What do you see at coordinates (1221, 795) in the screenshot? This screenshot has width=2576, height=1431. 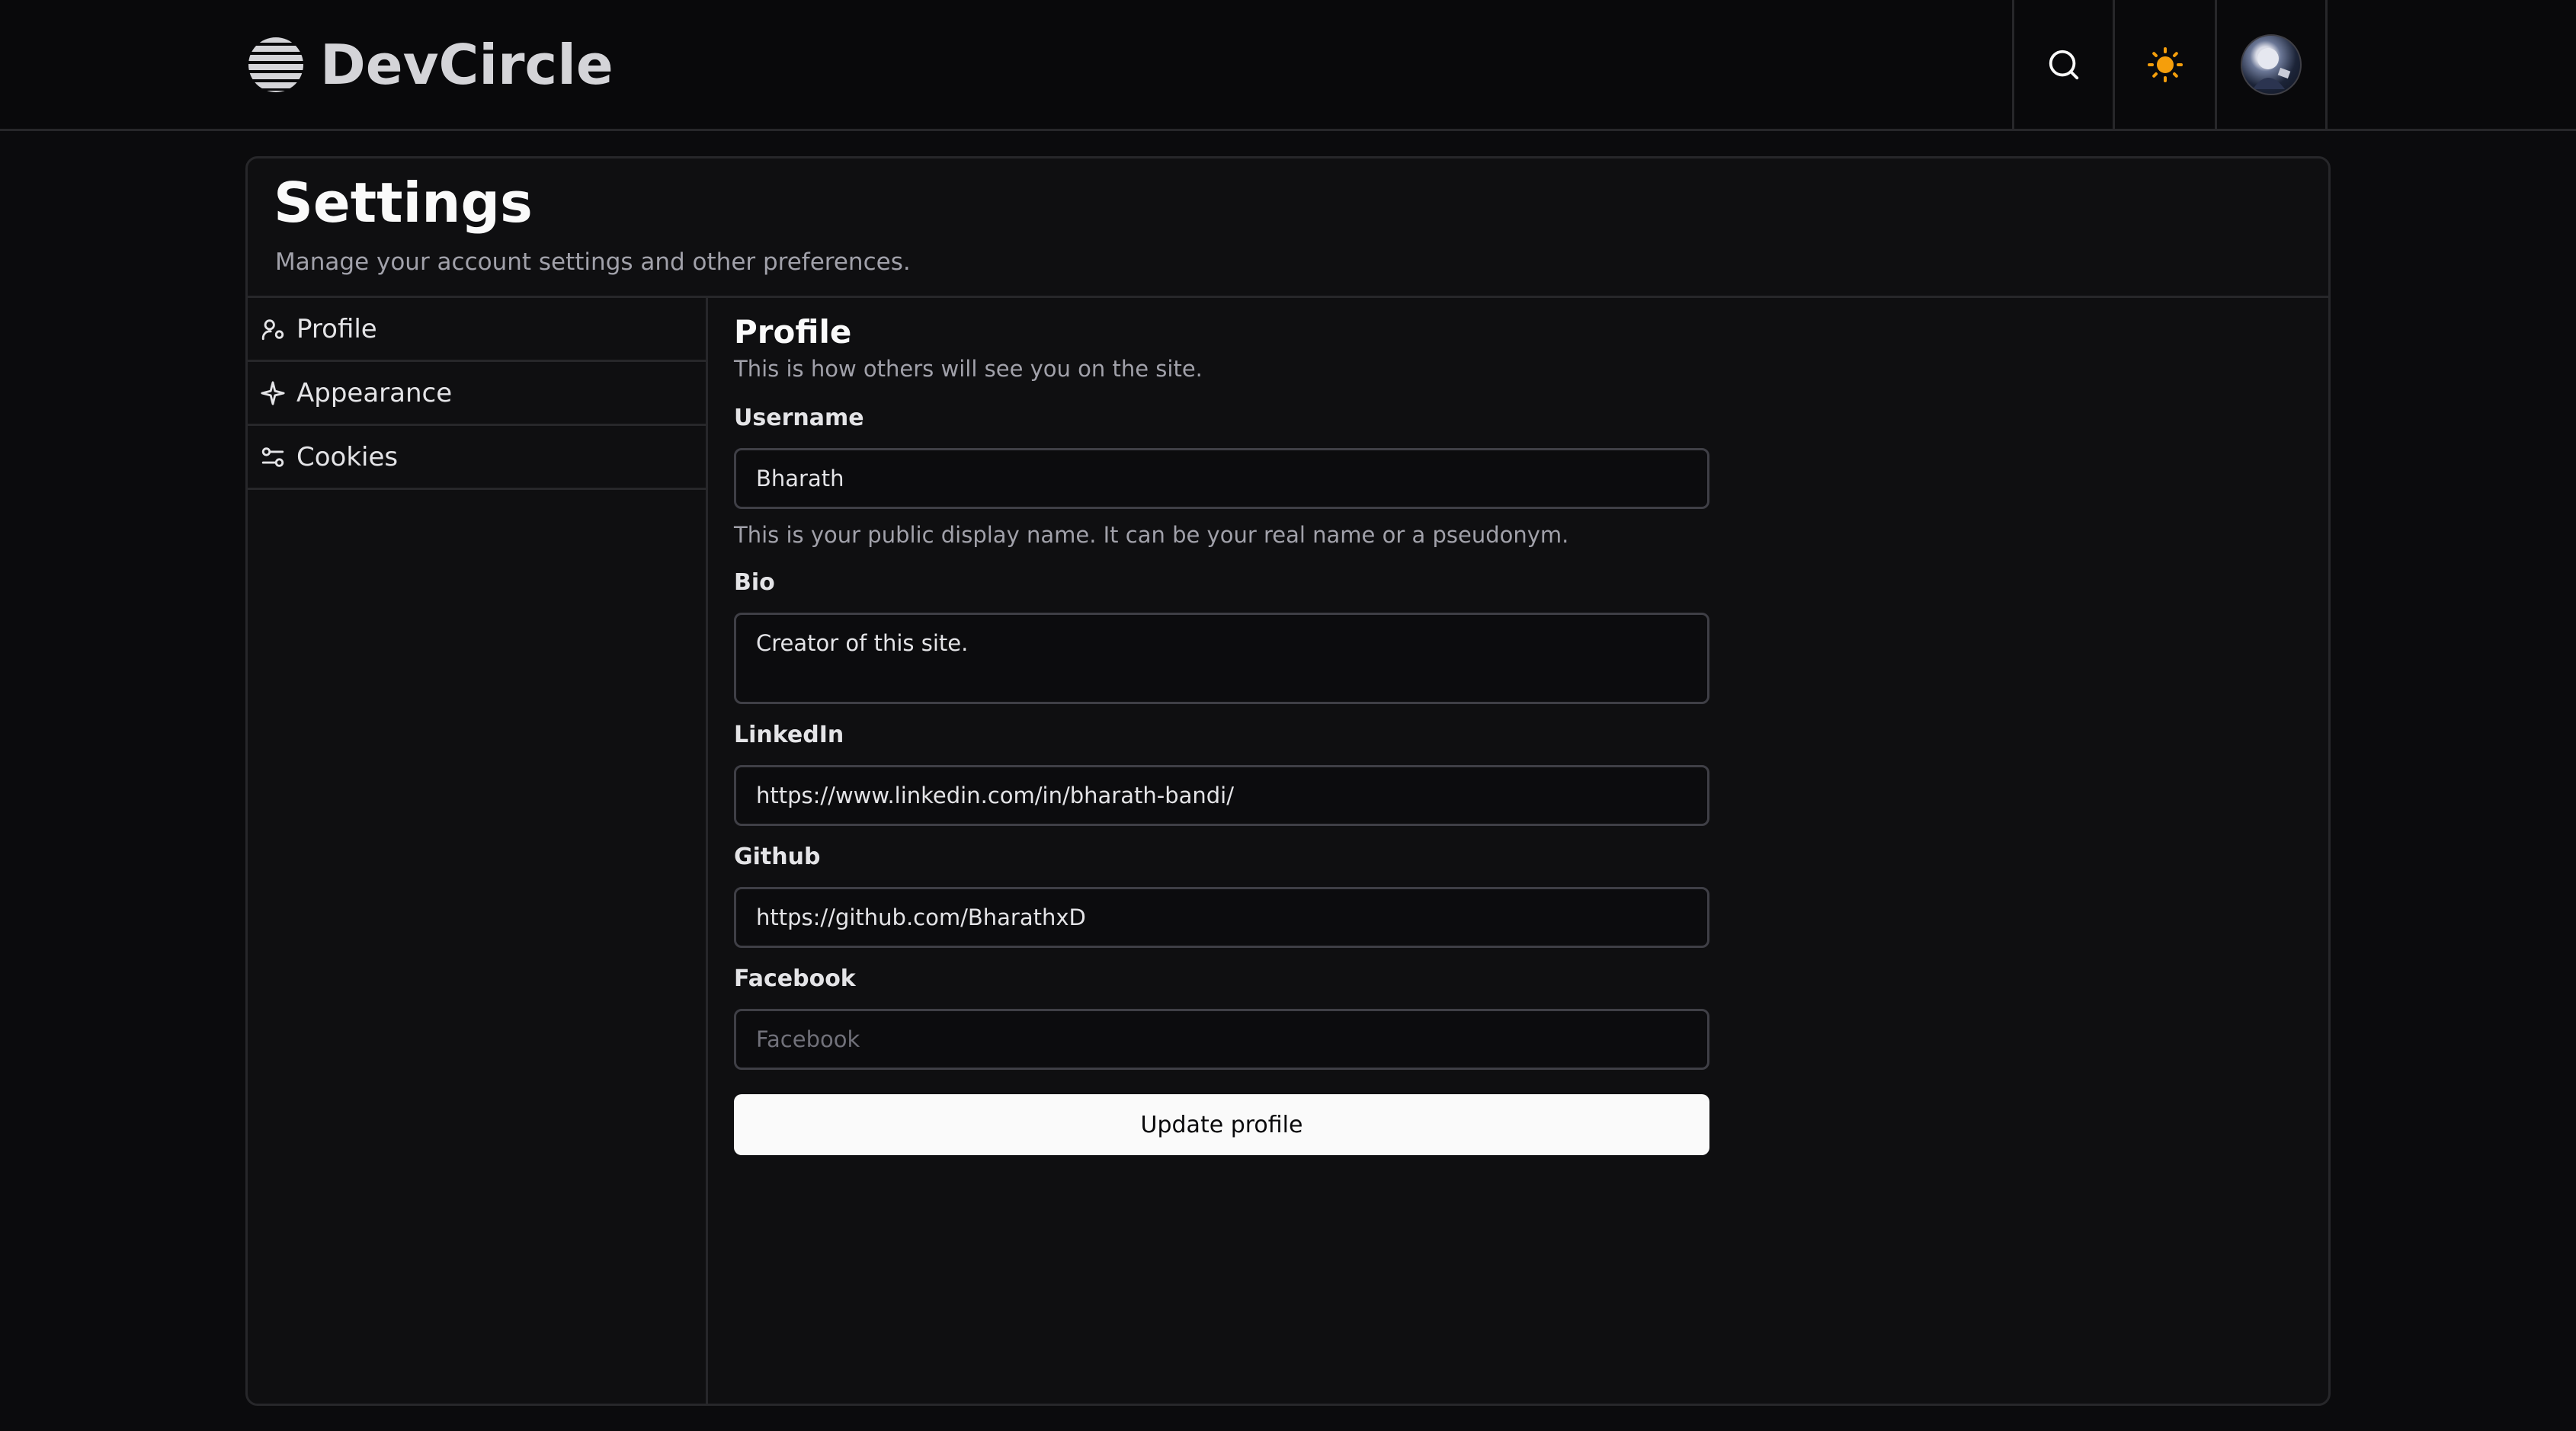 I see `linkedin-input` at bounding box center [1221, 795].